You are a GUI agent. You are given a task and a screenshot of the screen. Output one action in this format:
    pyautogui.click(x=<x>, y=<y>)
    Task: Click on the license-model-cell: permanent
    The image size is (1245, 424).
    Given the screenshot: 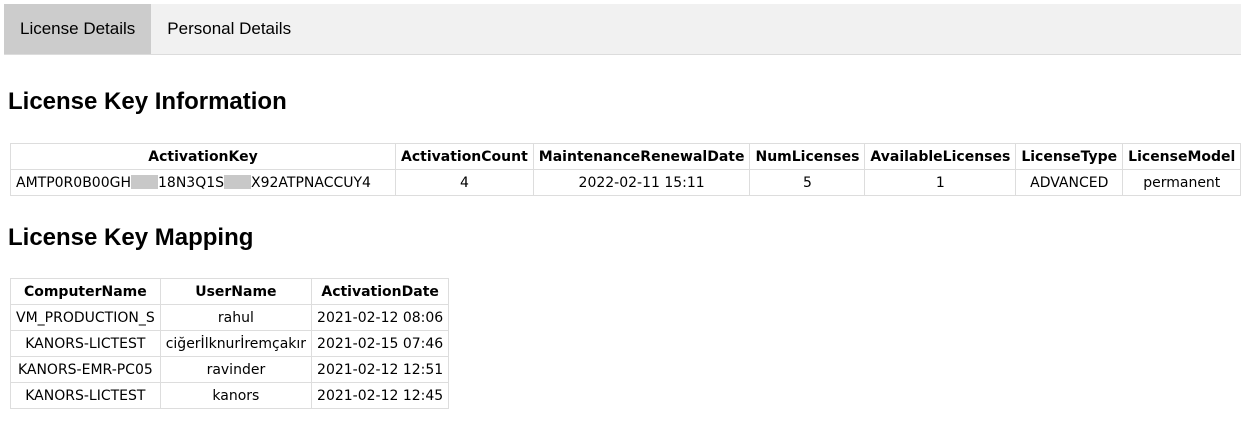 What is the action you would take?
    pyautogui.click(x=1182, y=182)
    